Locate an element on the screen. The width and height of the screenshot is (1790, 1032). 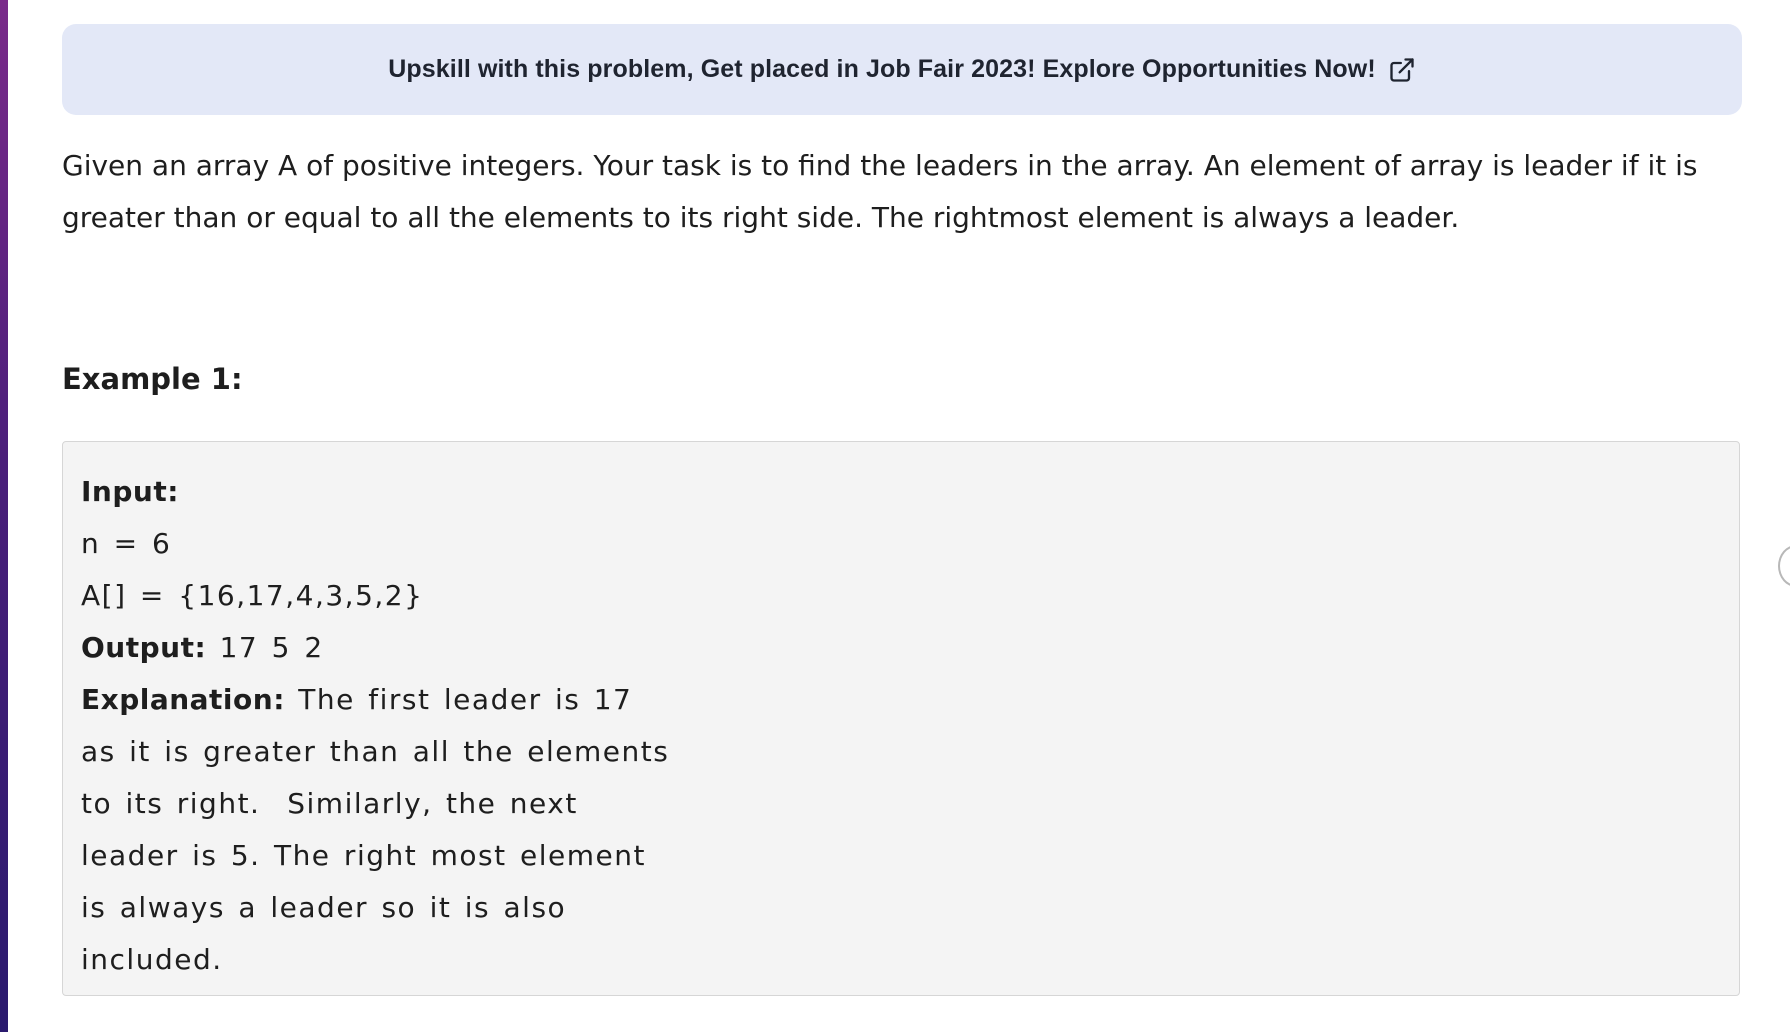
explanation-text: The first leader is 17 is located at coordinates (458, 699).